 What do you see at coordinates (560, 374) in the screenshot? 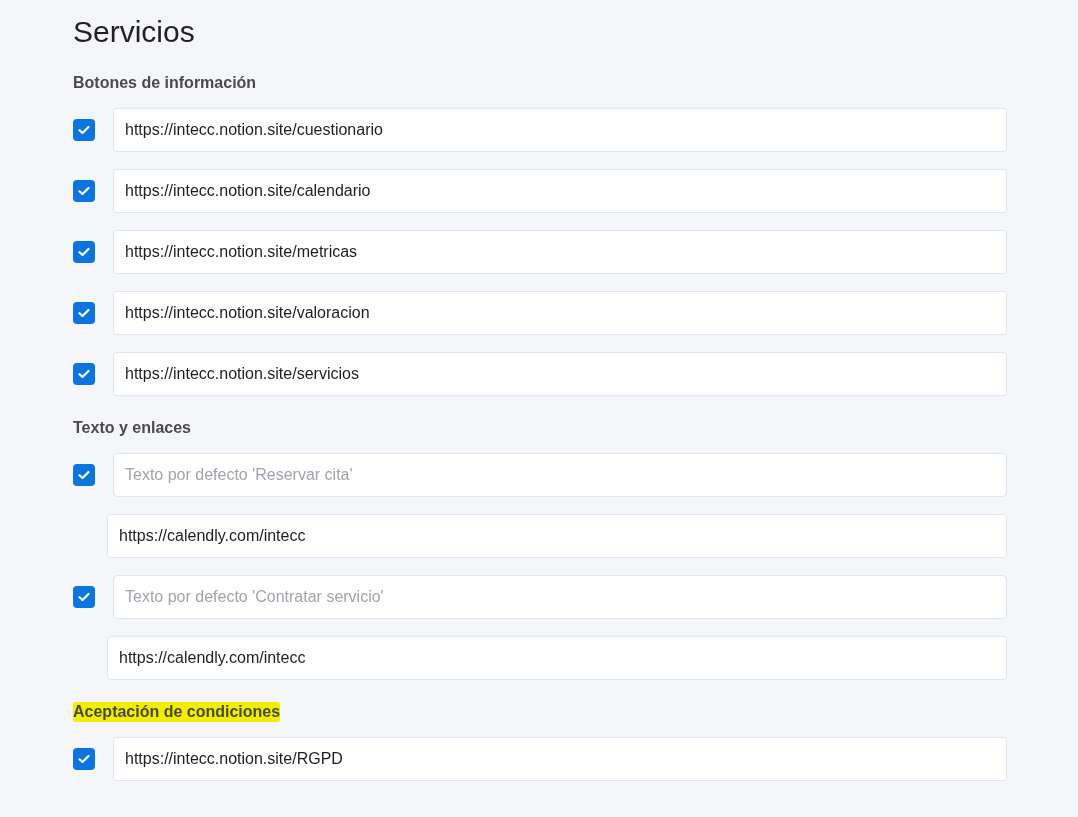
I see `input-field: https://intecc.notion.site/servicios` at bounding box center [560, 374].